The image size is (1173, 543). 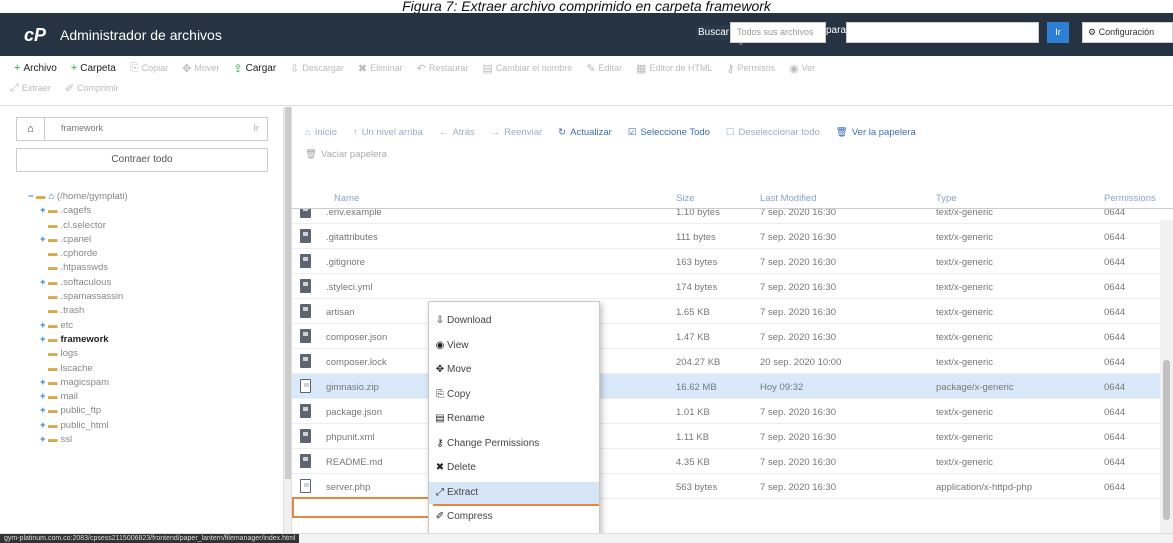 I want to click on search-scope-select: Todos sus archivos ⌄, so click(x=778, y=34).